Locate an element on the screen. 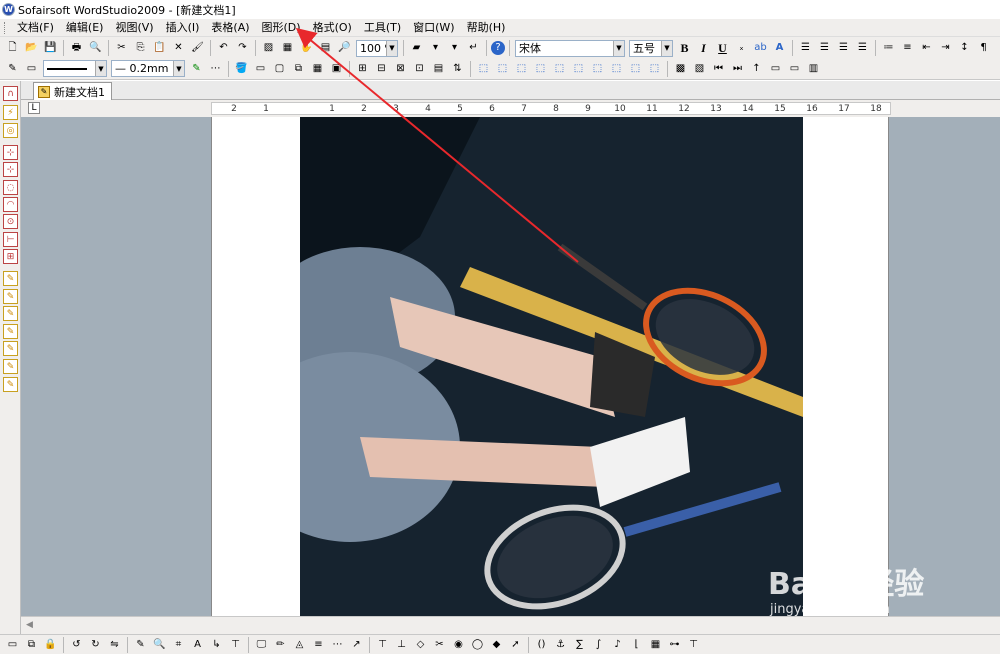  borders-icon: ▣ is located at coordinates (336, 68).